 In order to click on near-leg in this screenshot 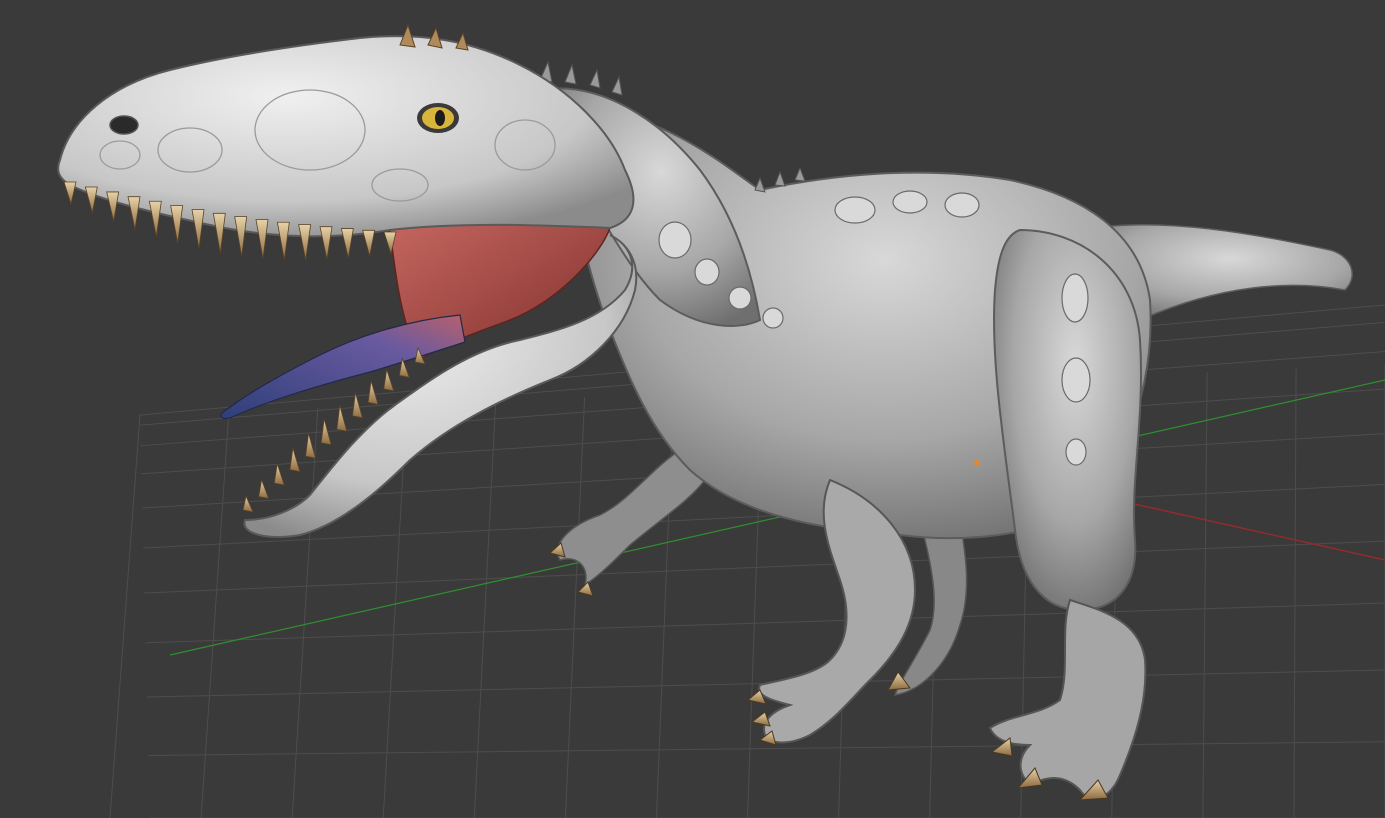, I will do `click(1067, 699)`.